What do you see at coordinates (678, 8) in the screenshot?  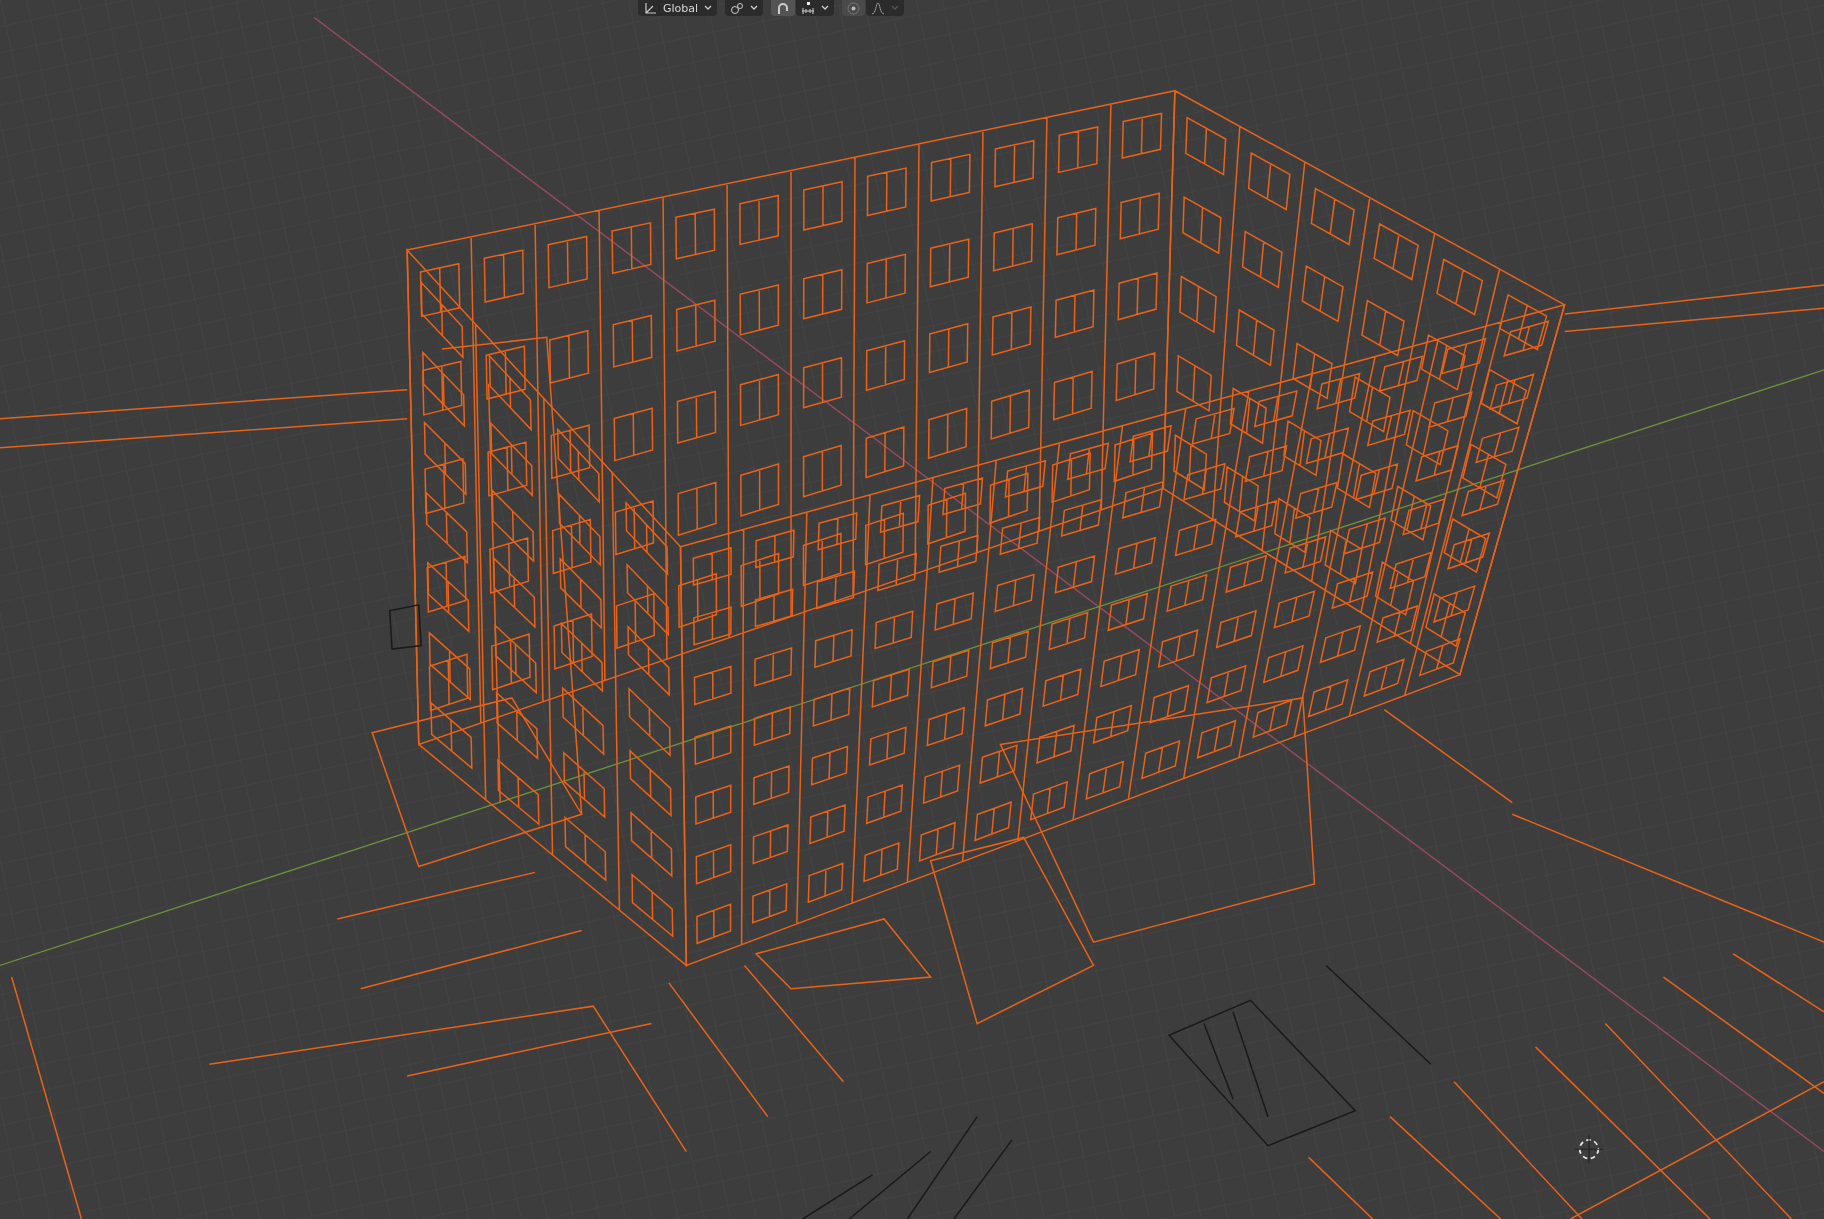 I see `transform-orientation-dropdown: Global` at bounding box center [678, 8].